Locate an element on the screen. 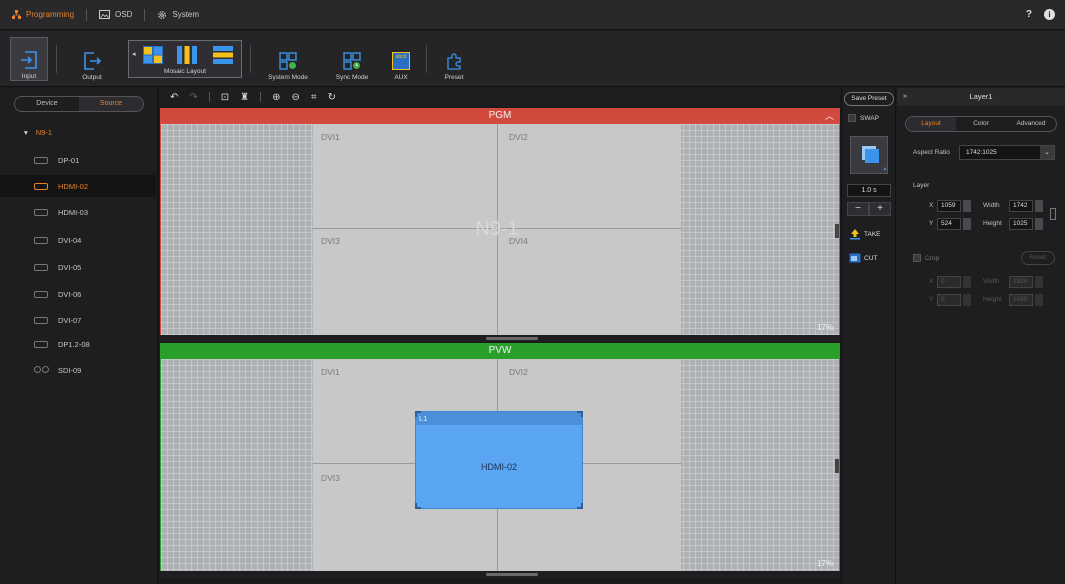 This screenshot has width=1065, height=584. mosaic-rows-icon is located at coordinates (223, 55).